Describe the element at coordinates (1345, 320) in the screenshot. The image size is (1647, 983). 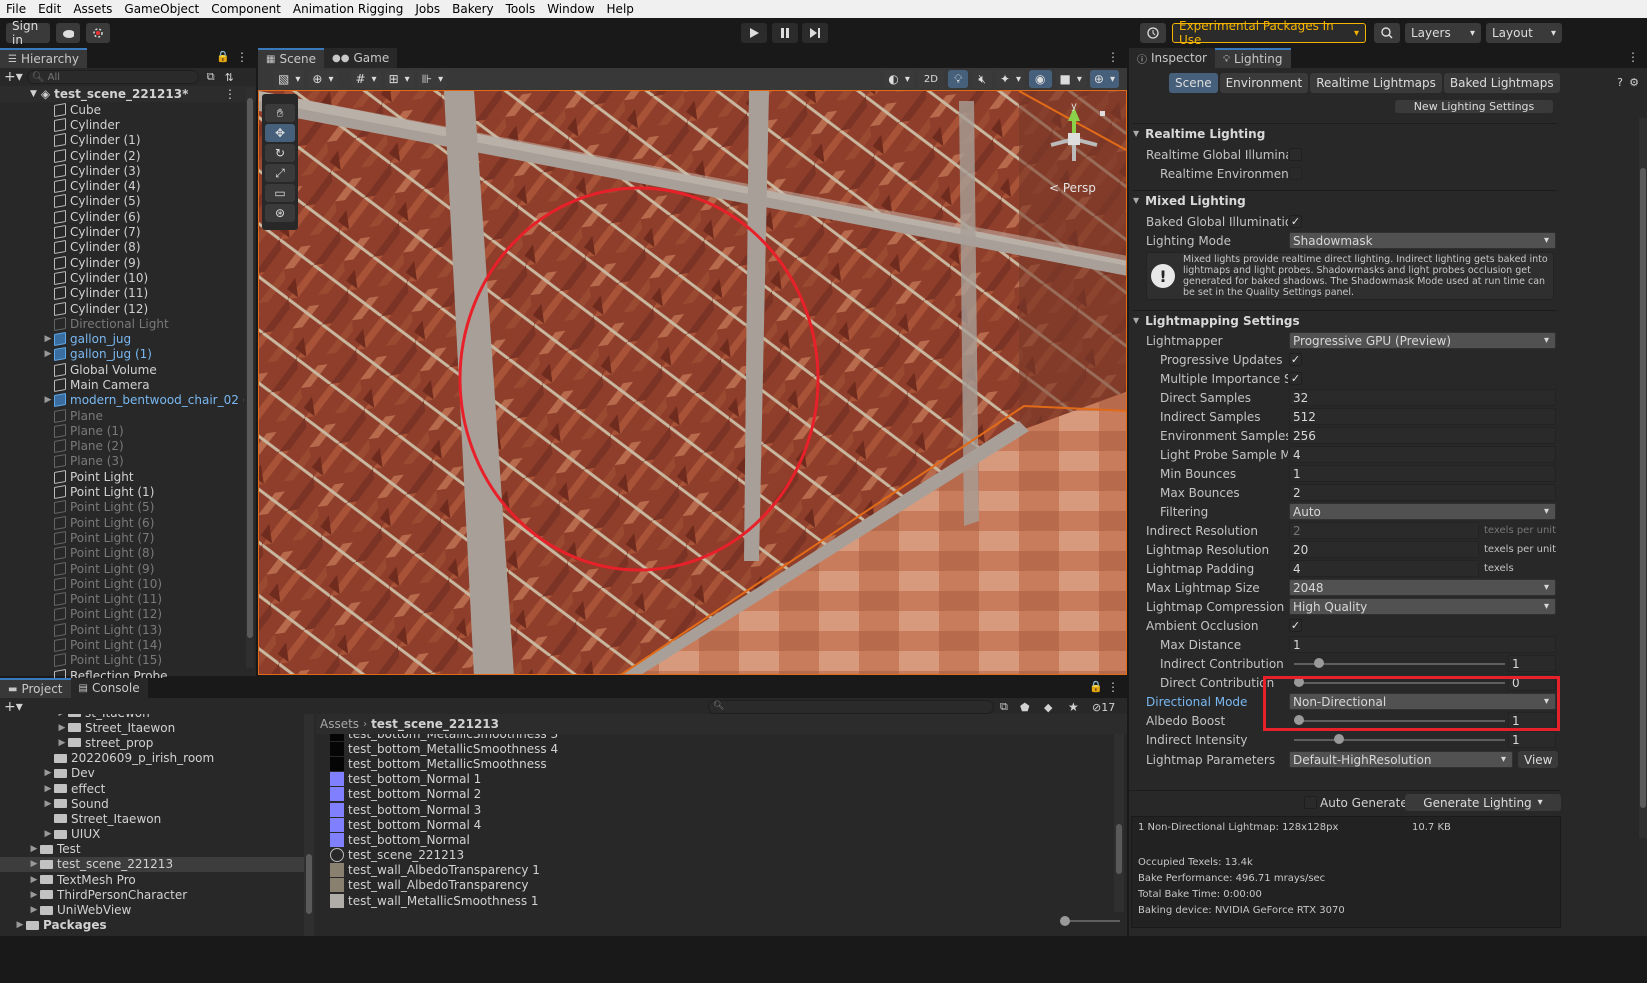
I see `lightmapping-settings-header: Lightmapping Settings` at that location.